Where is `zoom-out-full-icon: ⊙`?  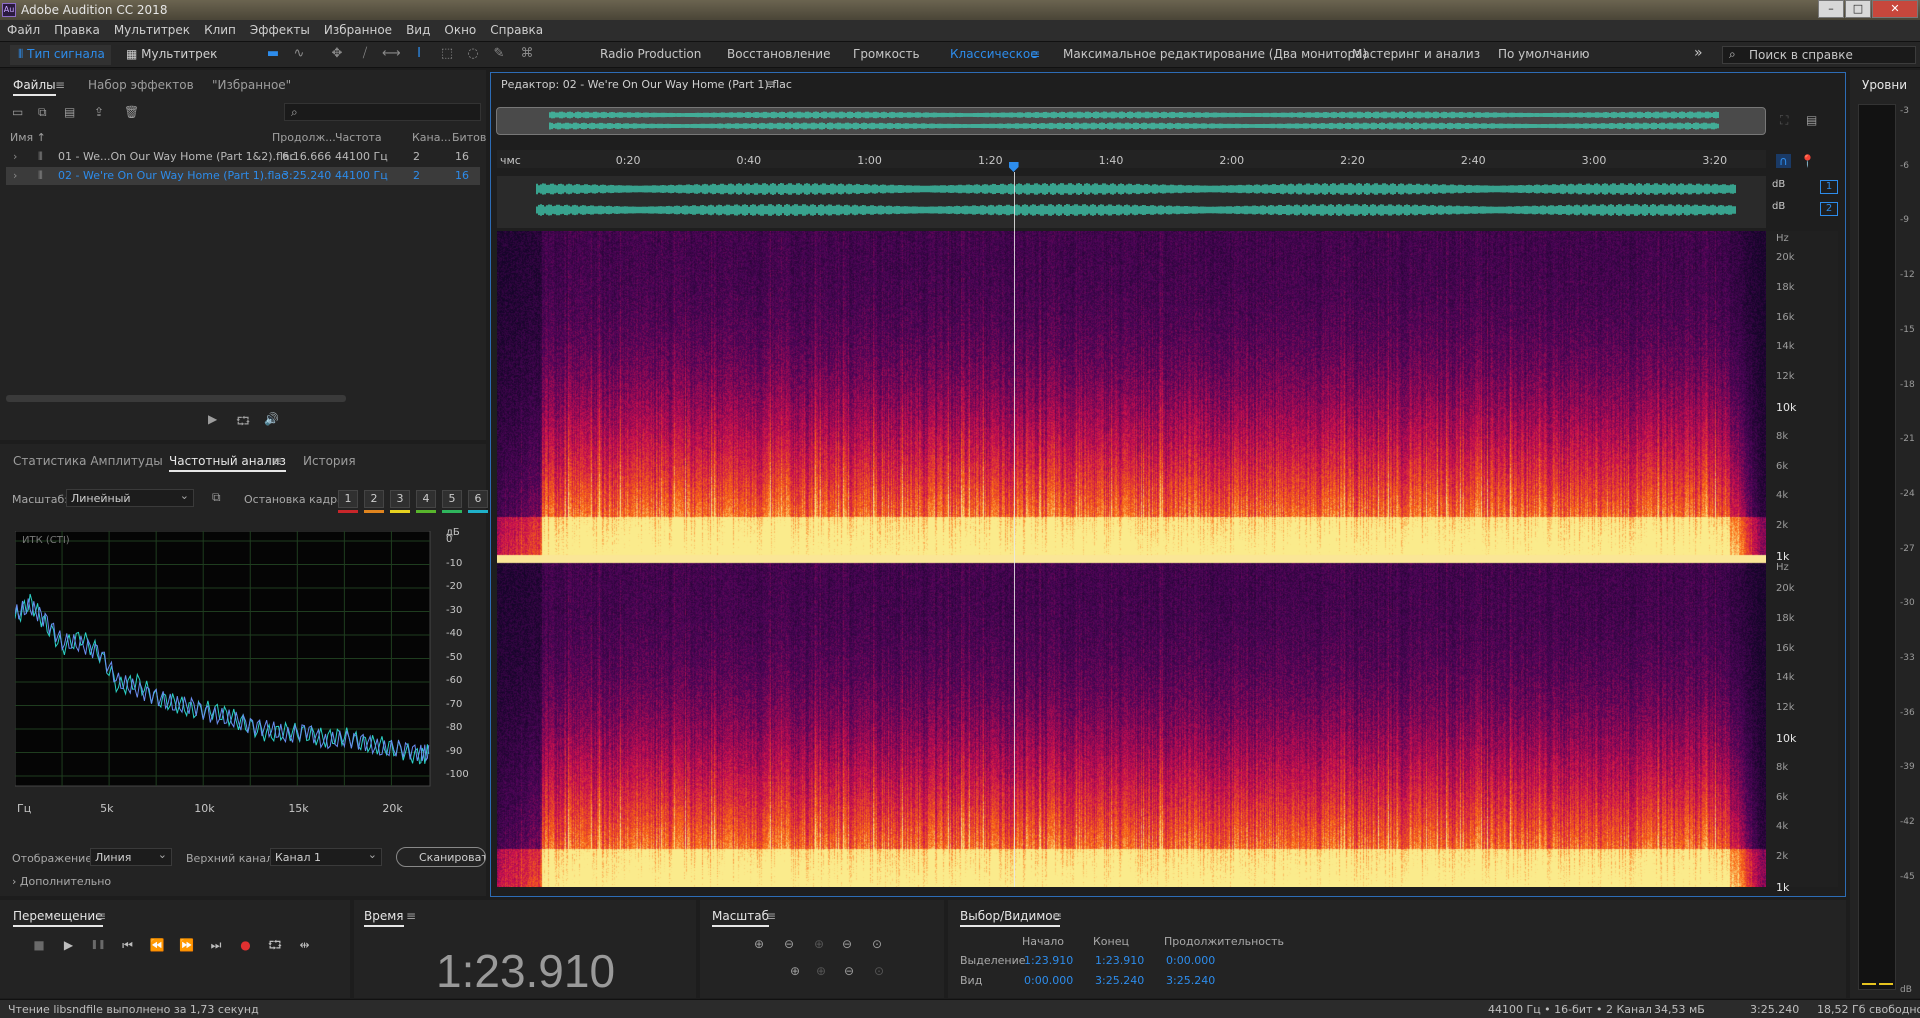
zoom-out-full-icon: ⊙ is located at coordinates (877, 944).